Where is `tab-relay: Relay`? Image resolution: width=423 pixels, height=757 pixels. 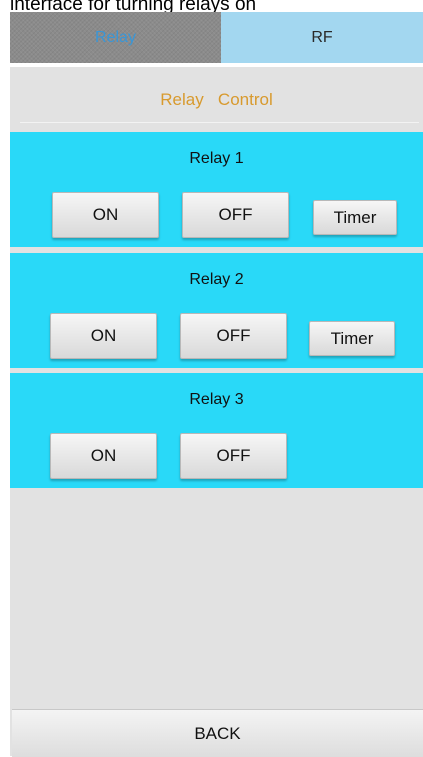
tab-relay: Relay is located at coordinates (115, 37).